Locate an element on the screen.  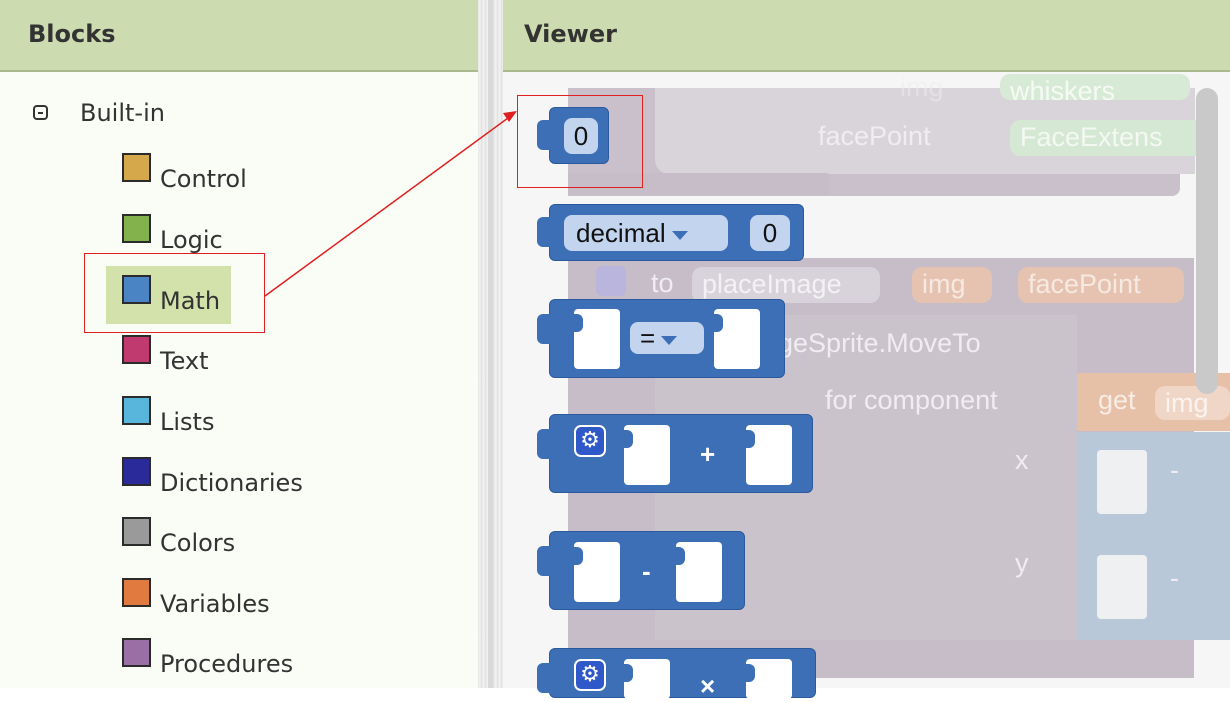
ghost-facepoint-value: FaceExtens is located at coordinates (1110, 138).